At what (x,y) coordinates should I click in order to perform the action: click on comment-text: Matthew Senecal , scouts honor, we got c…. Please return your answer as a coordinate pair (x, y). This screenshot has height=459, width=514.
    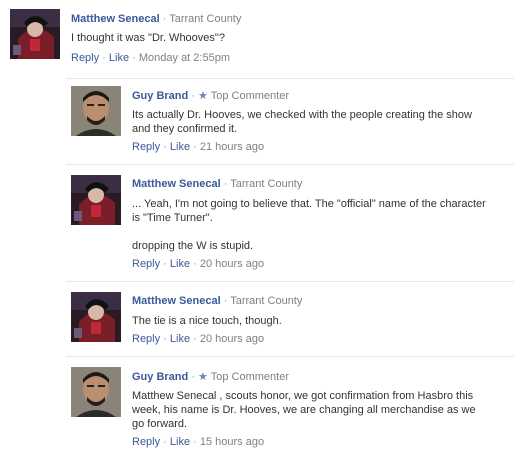
    Looking at the image, I should click on (304, 410).